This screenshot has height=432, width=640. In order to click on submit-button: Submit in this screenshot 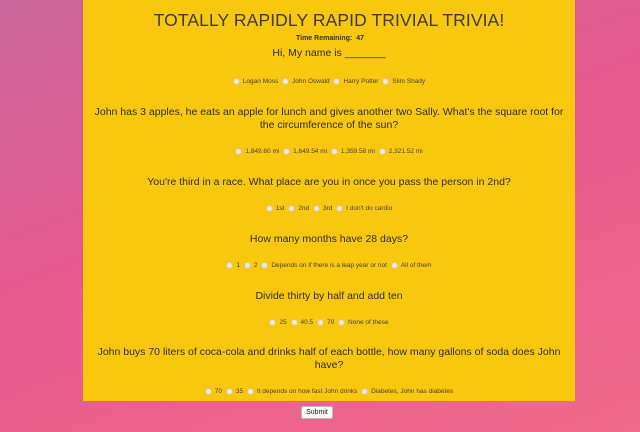, I will do `click(317, 412)`.